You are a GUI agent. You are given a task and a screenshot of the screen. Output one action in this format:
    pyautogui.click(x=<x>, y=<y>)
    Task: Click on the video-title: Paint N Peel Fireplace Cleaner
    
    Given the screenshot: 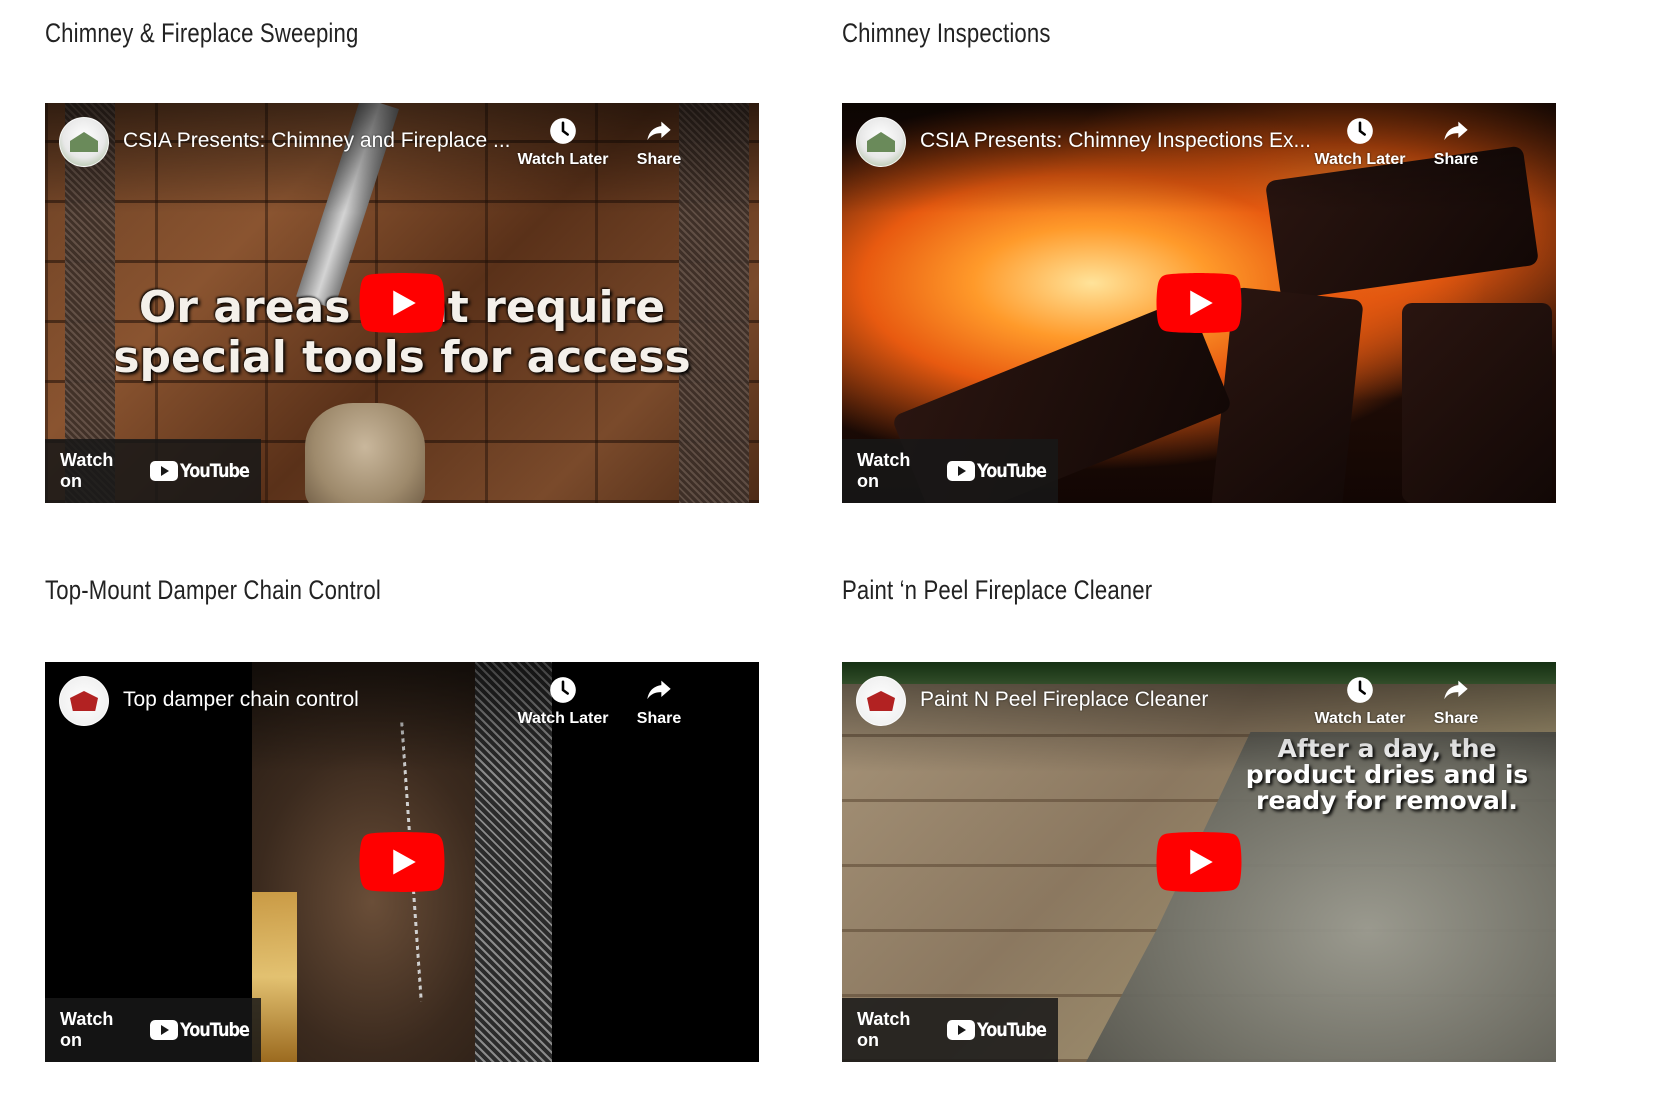 What is the action you would take?
    pyautogui.click(x=1064, y=700)
    